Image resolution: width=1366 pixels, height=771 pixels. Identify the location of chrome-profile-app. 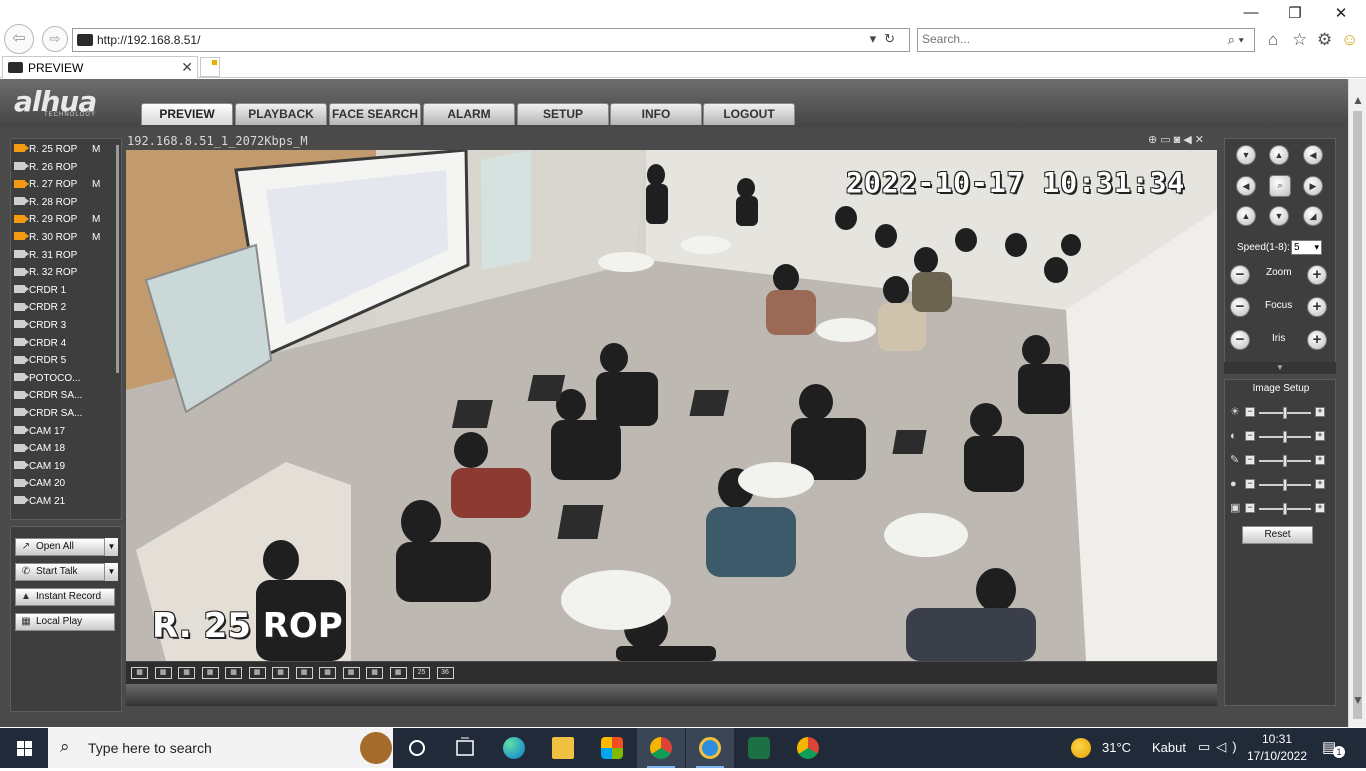
(661, 748).